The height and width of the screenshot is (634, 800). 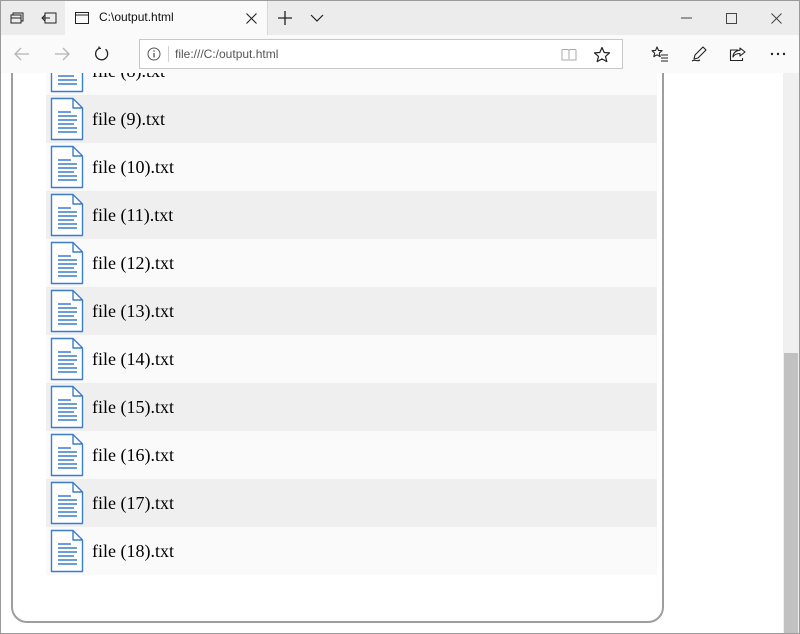 I want to click on more-icon, so click(x=778, y=54).